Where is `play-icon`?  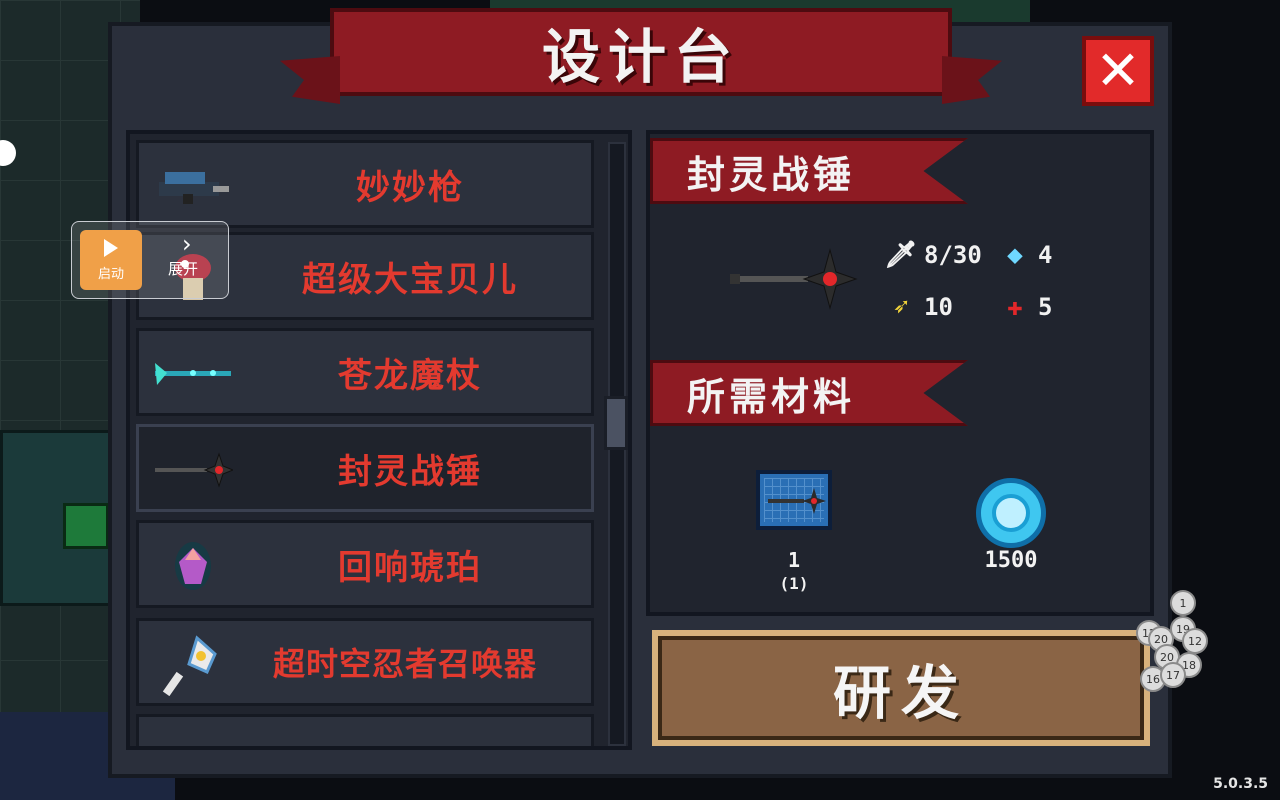
play-icon is located at coordinates (111, 247).